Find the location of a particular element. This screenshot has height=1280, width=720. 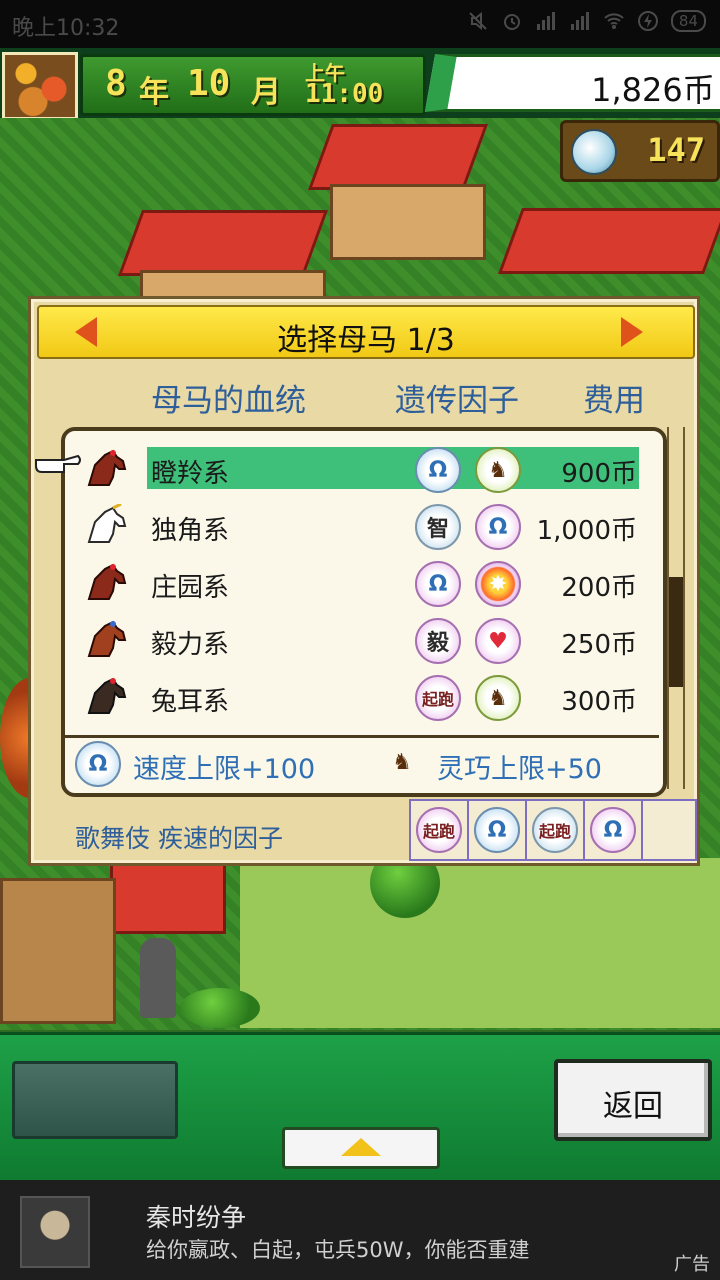

bloodline-cost: 1,000币 is located at coordinates (586, 531).